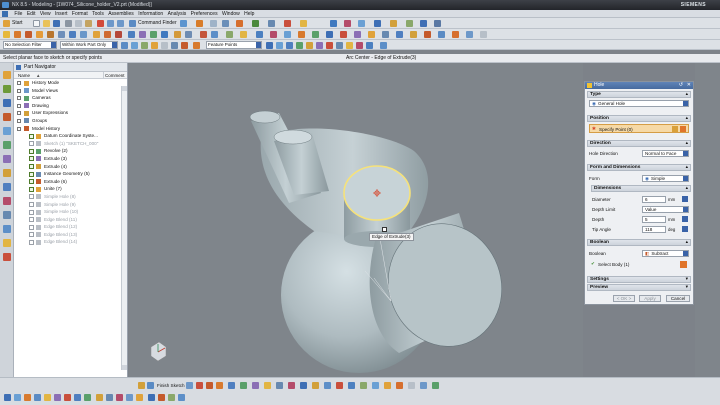  Describe the element at coordinates (685, 199) in the screenshot. I see `diameter-menu-icon` at that location.